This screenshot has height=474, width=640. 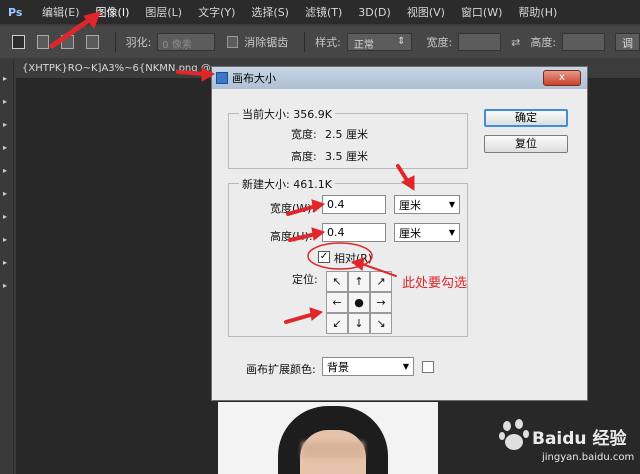 I want to click on close-button: x, so click(x=562, y=78).